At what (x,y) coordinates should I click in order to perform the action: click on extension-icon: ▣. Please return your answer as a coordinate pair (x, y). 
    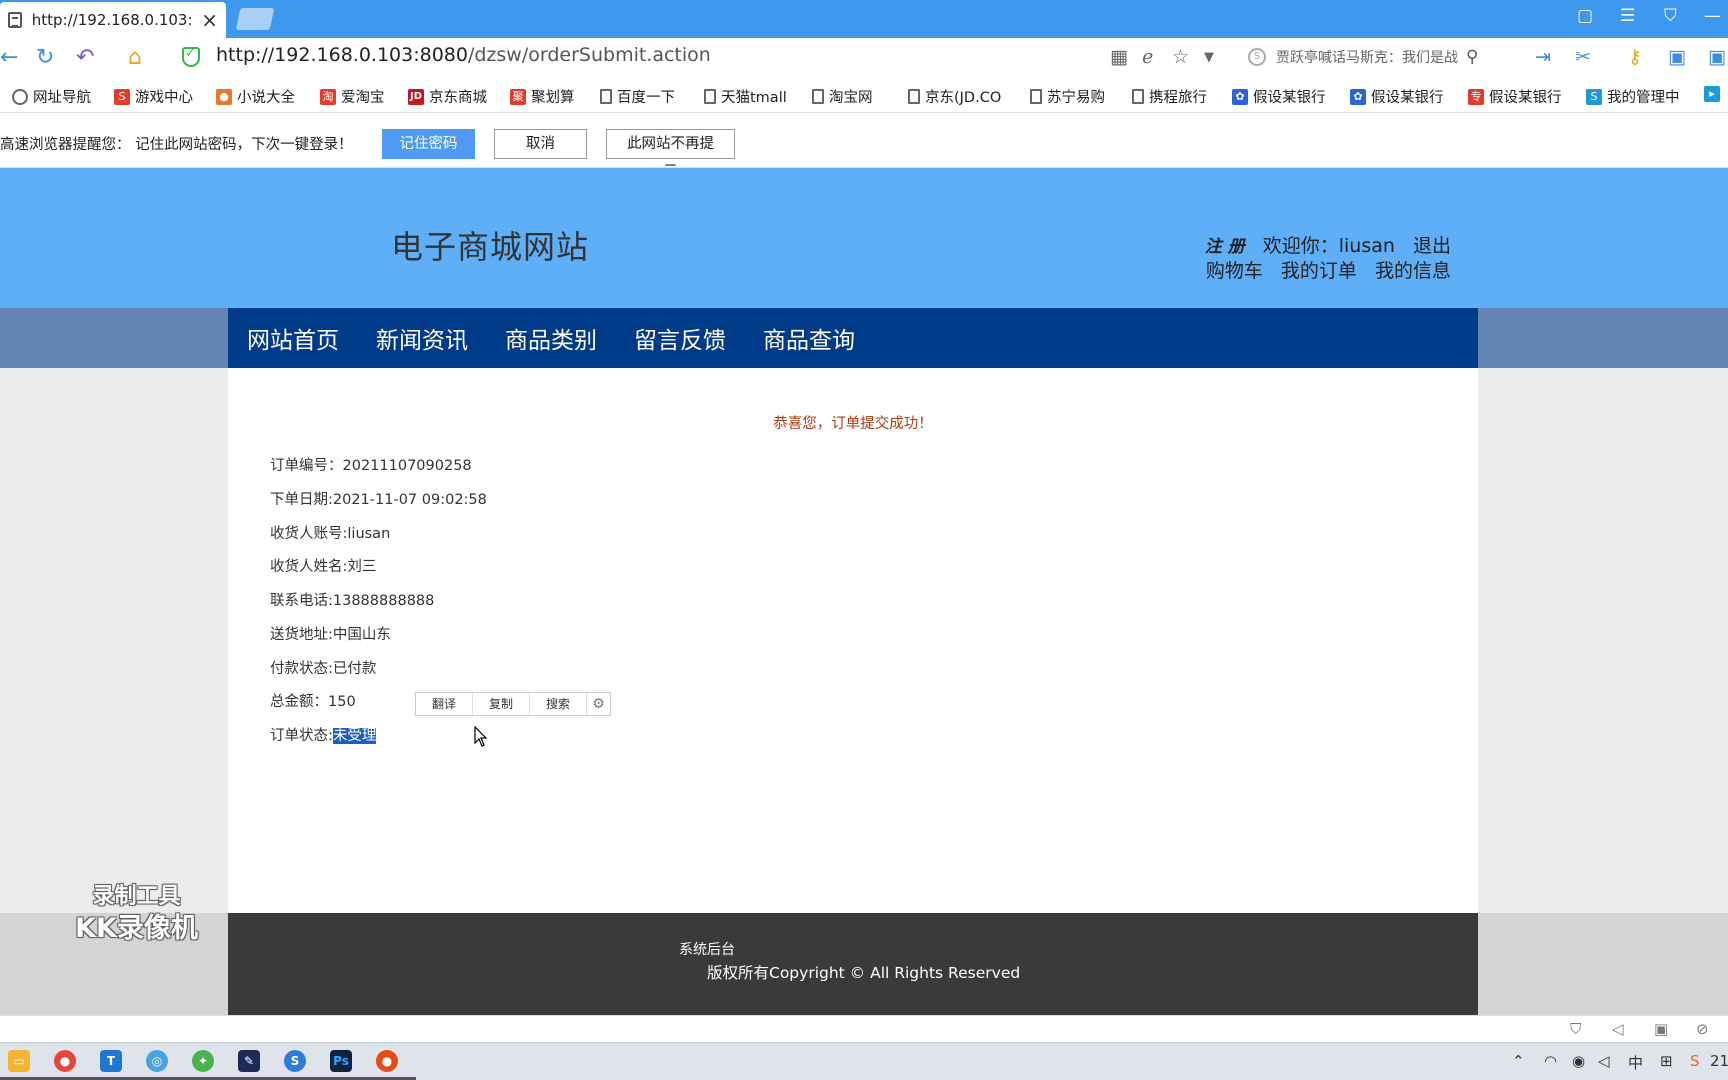
    Looking at the image, I should click on (1717, 57).